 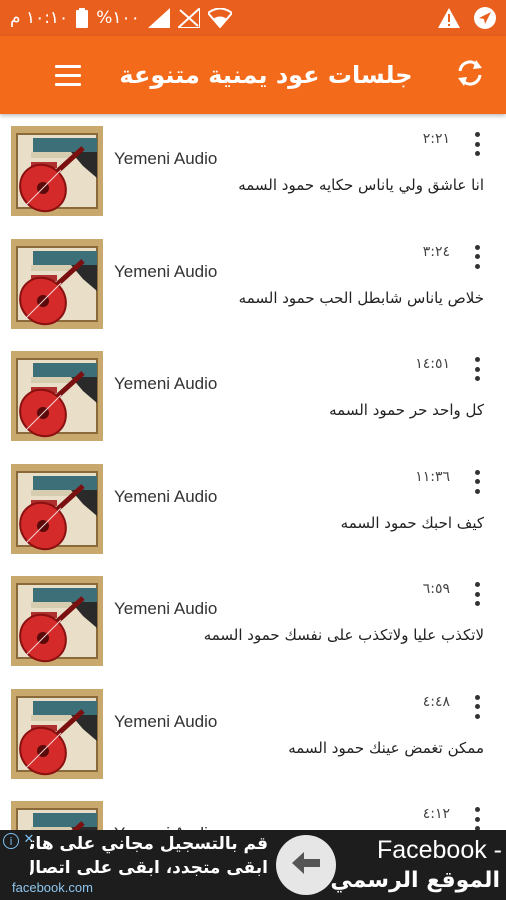 I want to click on ad-arrow-button, so click(x=306, y=865).